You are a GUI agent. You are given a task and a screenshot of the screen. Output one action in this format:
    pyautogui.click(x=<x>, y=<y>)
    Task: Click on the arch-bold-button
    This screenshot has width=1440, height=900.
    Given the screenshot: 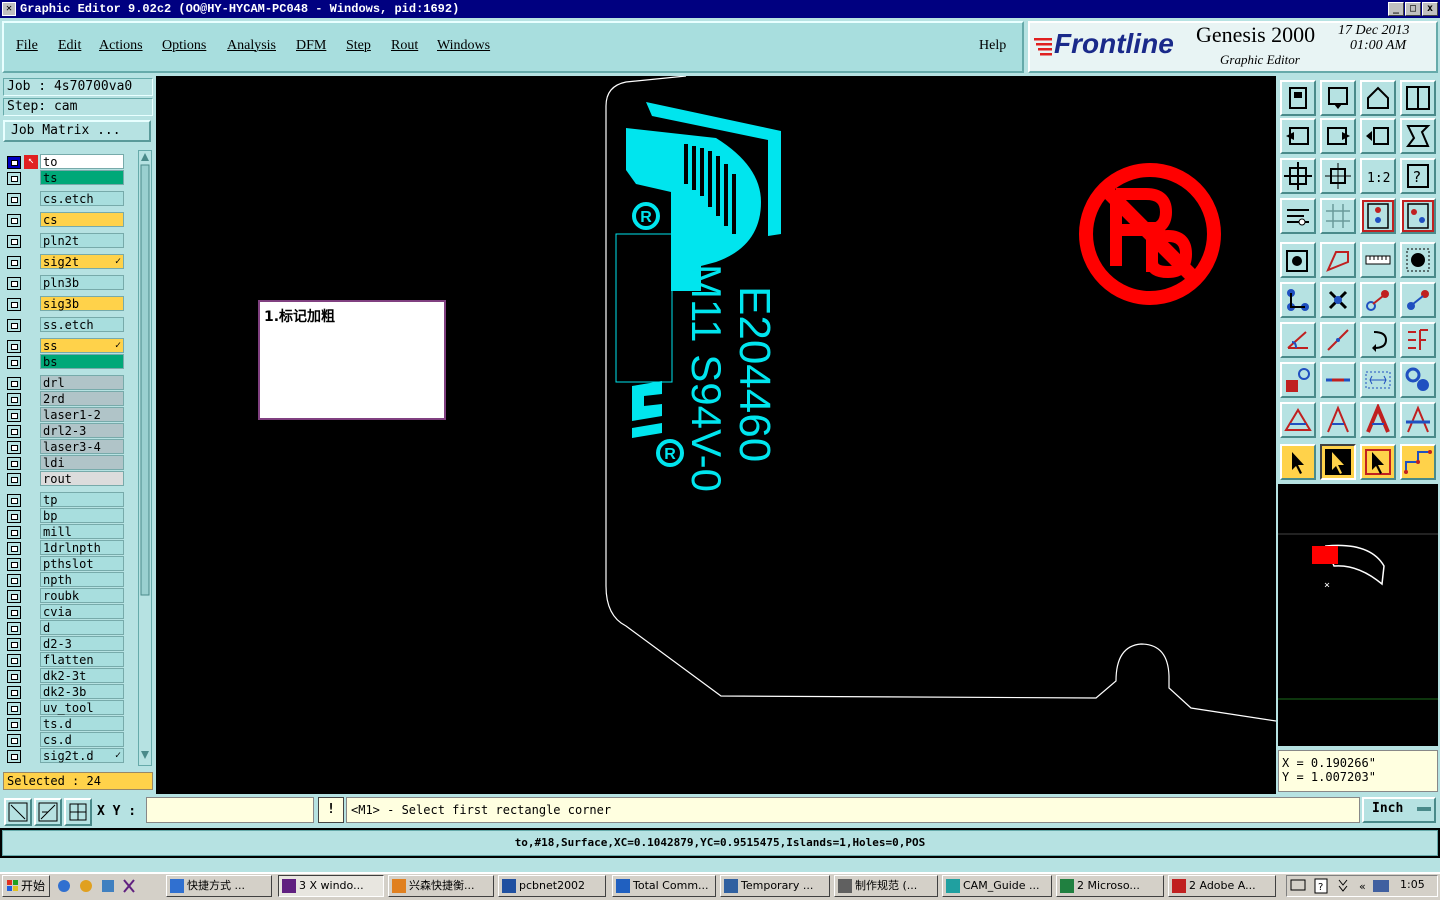 What is the action you would take?
    pyautogui.click(x=1378, y=420)
    